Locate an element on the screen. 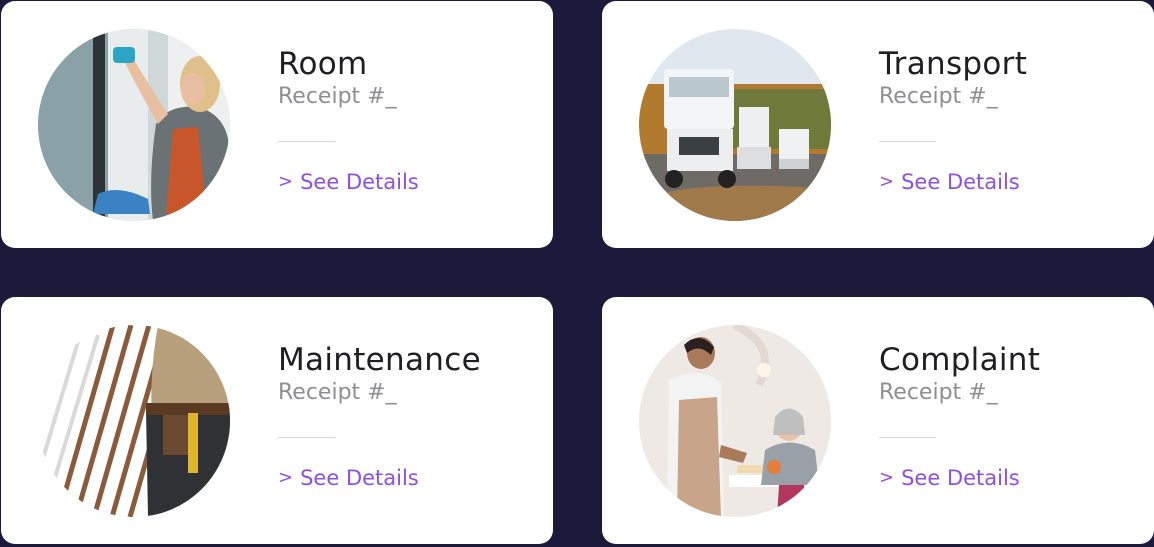 The height and width of the screenshot is (547, 1154). card-title: Transport is located at coordinates (953, 64).